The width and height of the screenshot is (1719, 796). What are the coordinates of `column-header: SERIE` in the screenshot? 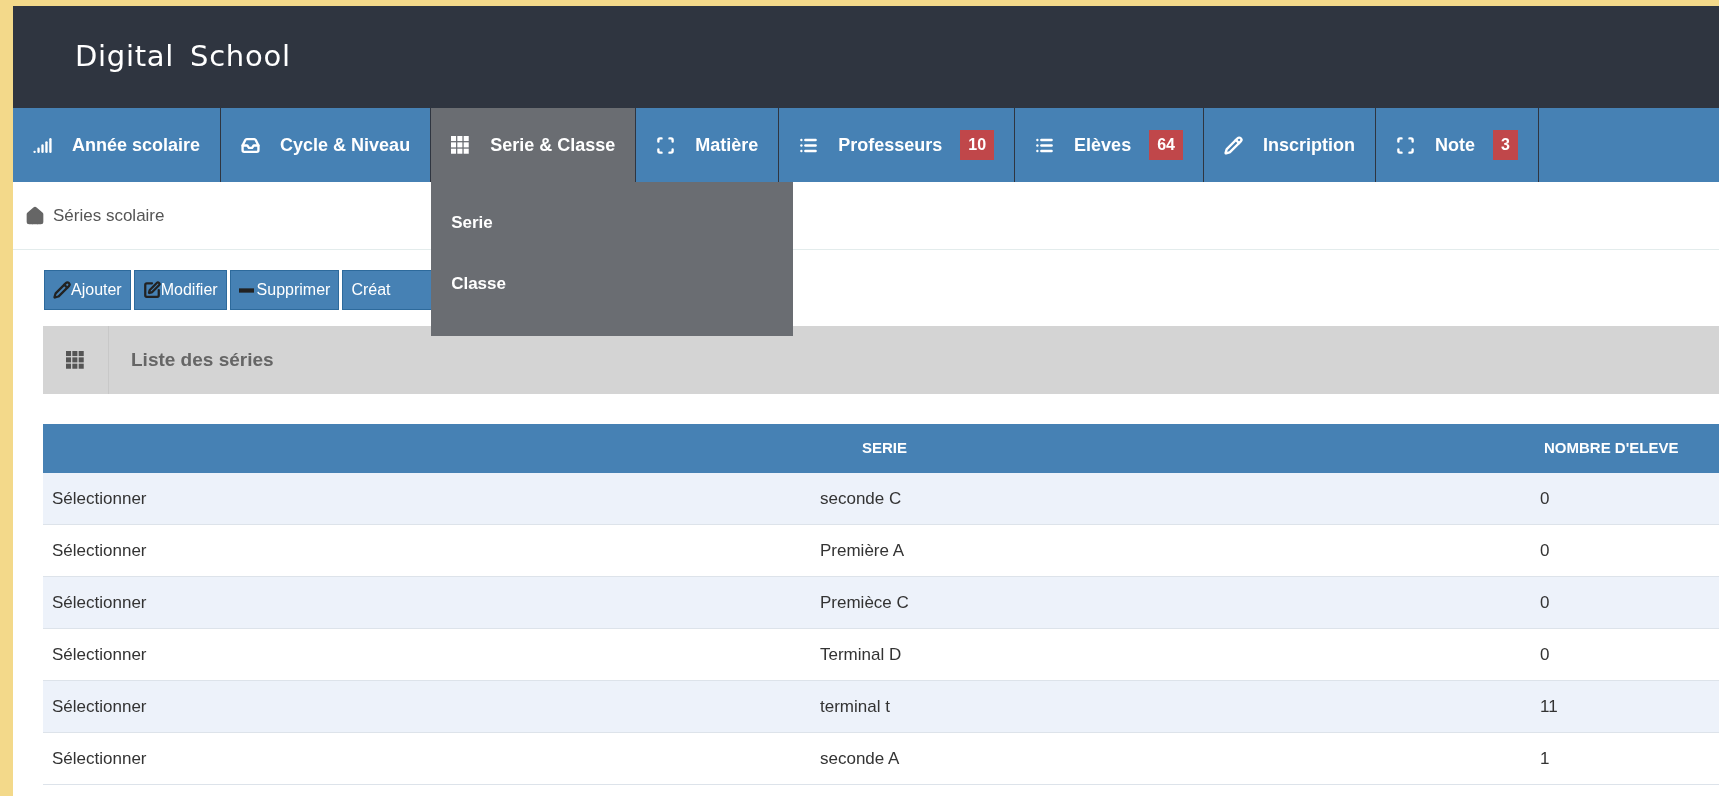 It's located at (884, 448).